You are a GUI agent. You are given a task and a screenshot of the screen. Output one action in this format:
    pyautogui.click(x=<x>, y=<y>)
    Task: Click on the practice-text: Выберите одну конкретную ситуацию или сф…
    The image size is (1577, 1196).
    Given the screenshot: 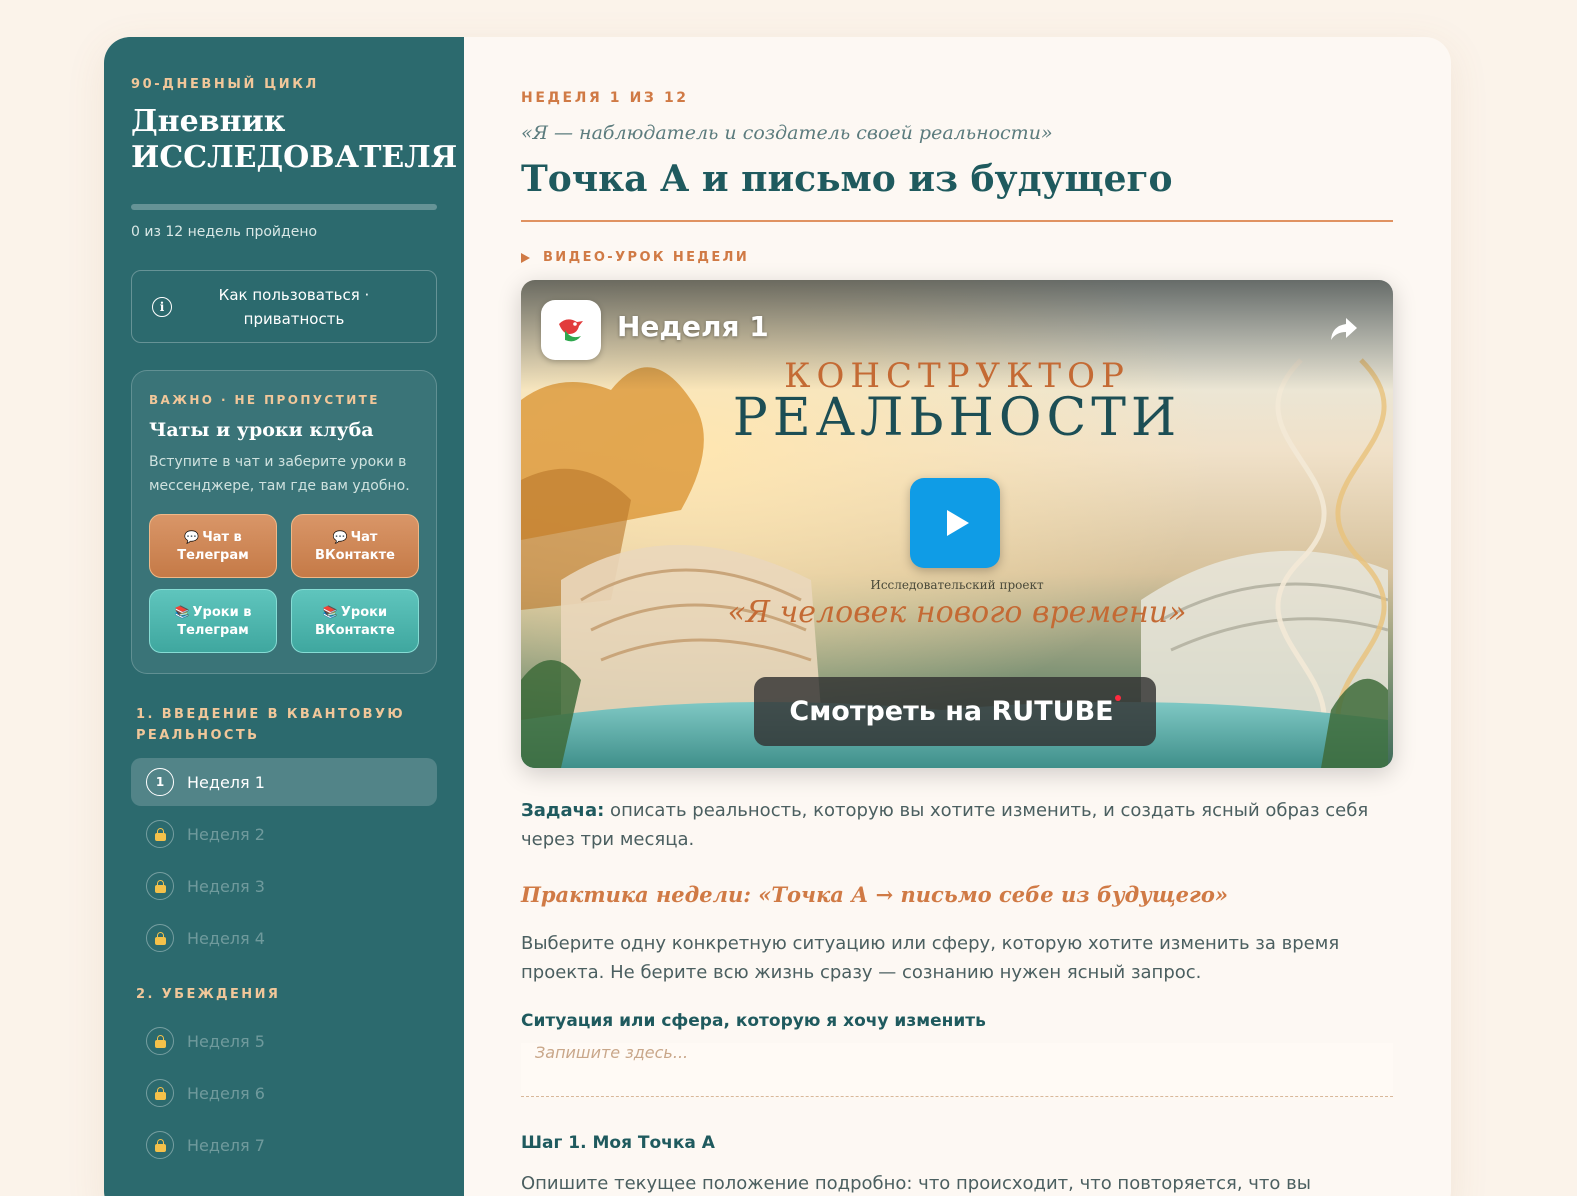 What is the action you would take?
    pyautogui.click(x=930, y=958)
    